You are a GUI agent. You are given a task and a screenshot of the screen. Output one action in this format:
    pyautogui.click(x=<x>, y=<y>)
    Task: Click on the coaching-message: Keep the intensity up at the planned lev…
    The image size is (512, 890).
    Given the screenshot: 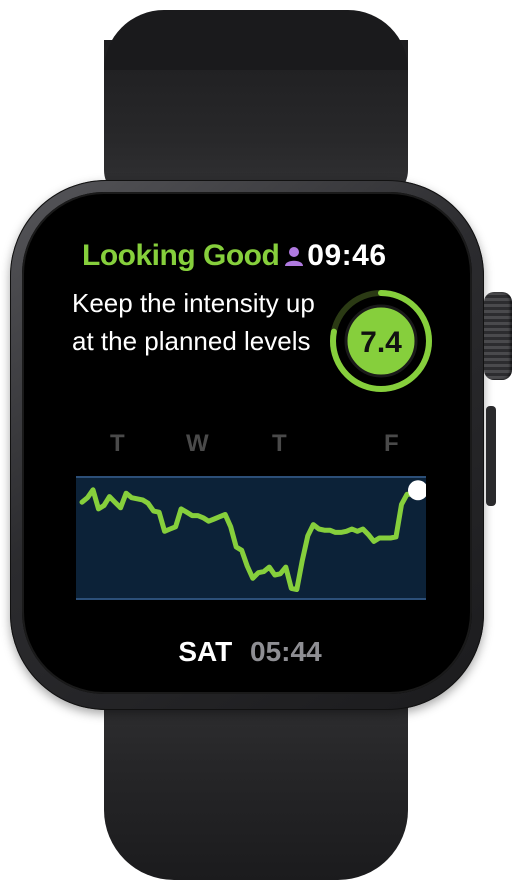 What is the action you would take?
    pyautogui.click(x=193, y=322)
    